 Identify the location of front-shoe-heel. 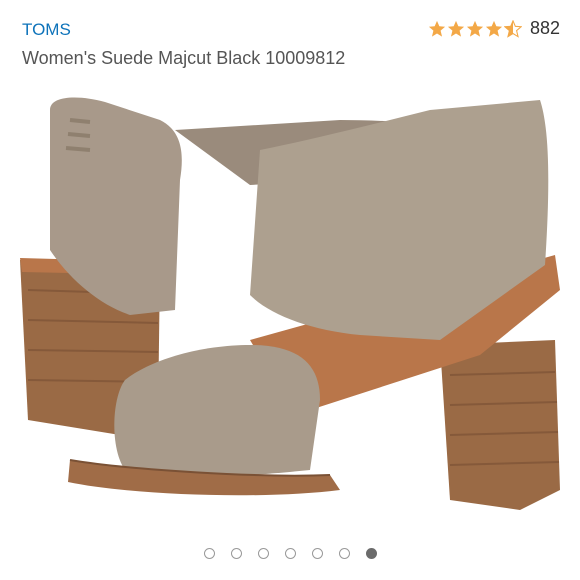
(500, 425).